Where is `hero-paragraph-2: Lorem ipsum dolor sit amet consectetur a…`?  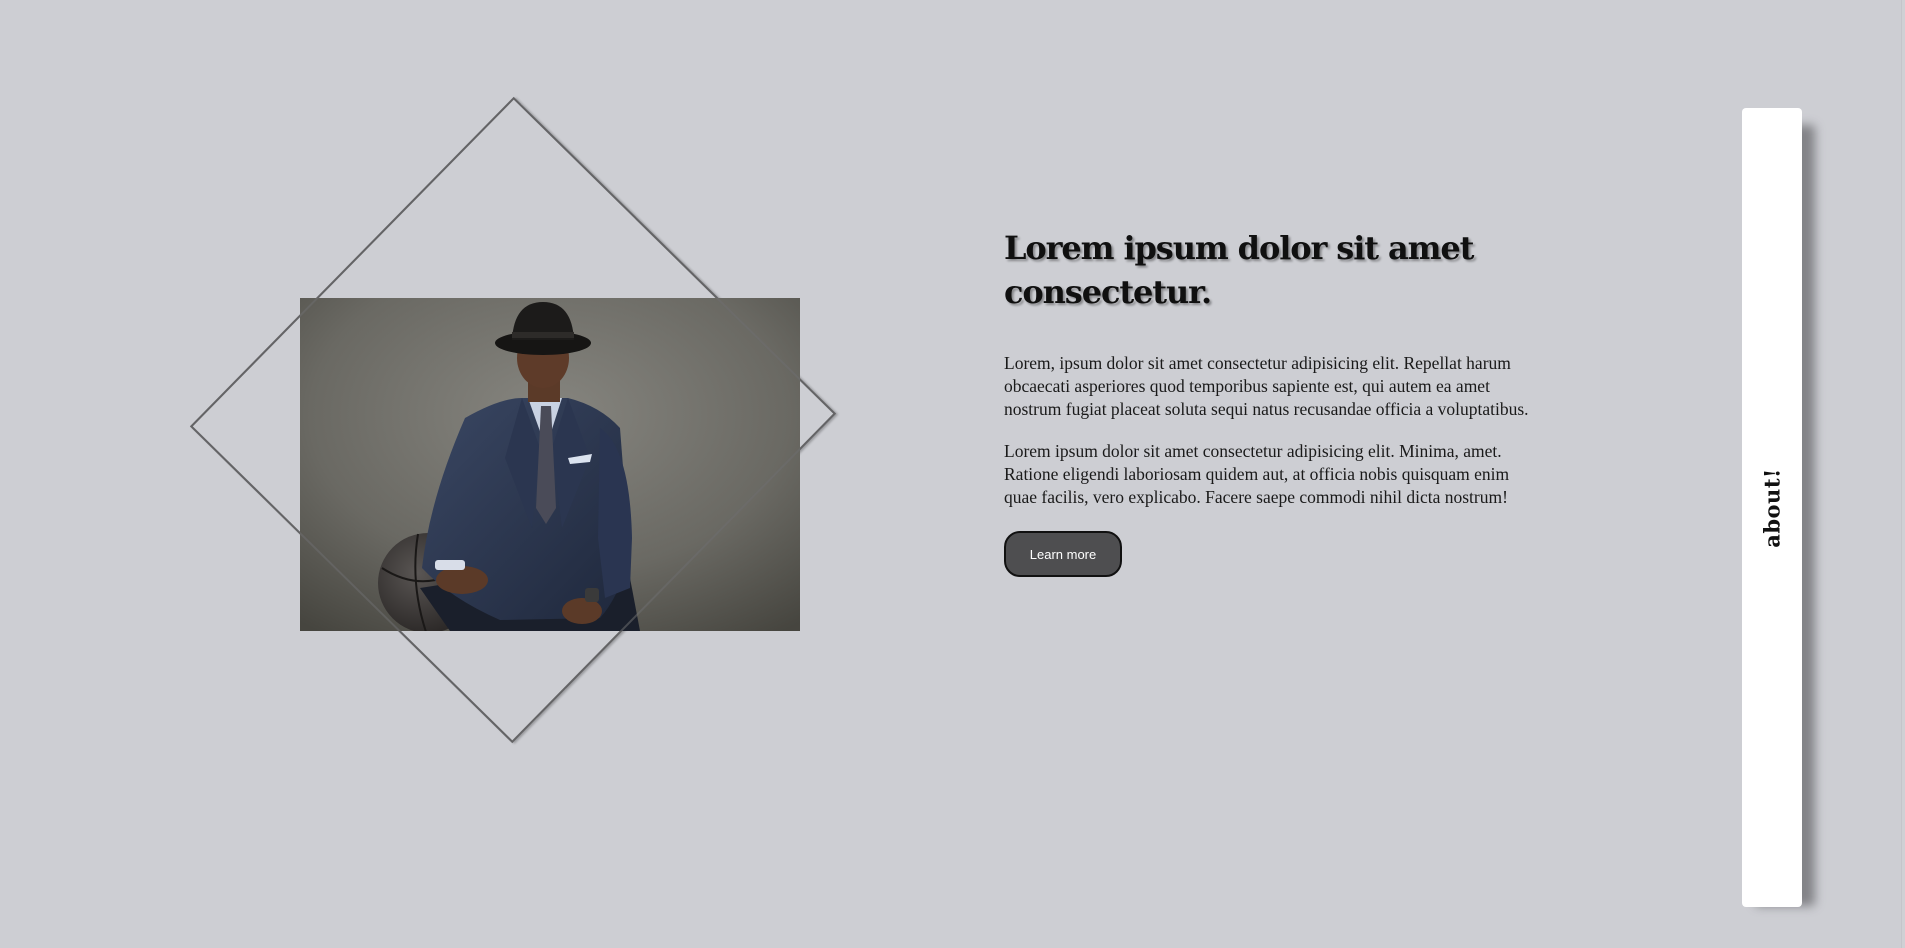 hero-paragraph-2: Lorem ipsum dolor sit amet consectetur a… is located at coordinates (1257, 474).